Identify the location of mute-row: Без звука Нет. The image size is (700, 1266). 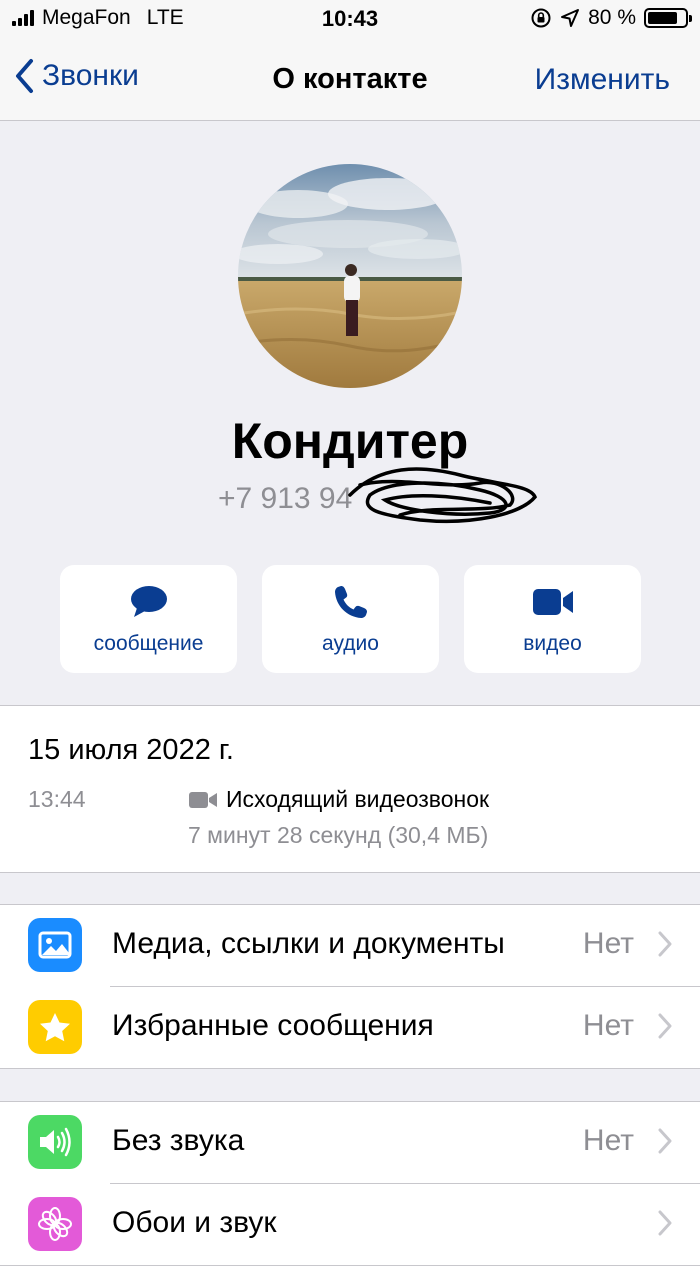
(350, 1142).